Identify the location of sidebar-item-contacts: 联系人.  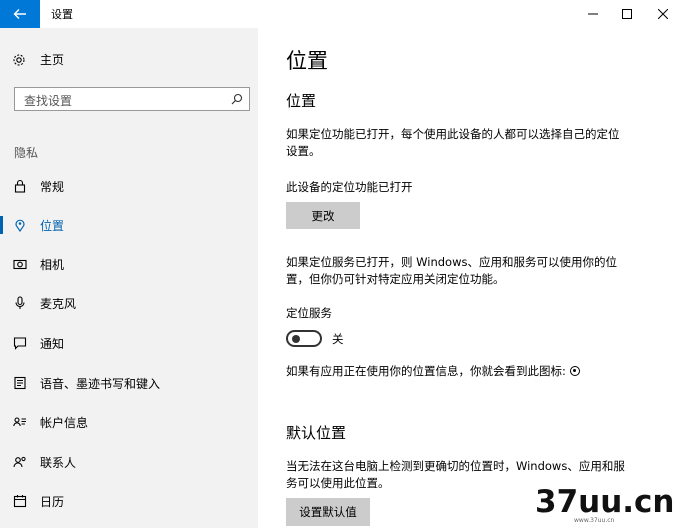
(129, 462).